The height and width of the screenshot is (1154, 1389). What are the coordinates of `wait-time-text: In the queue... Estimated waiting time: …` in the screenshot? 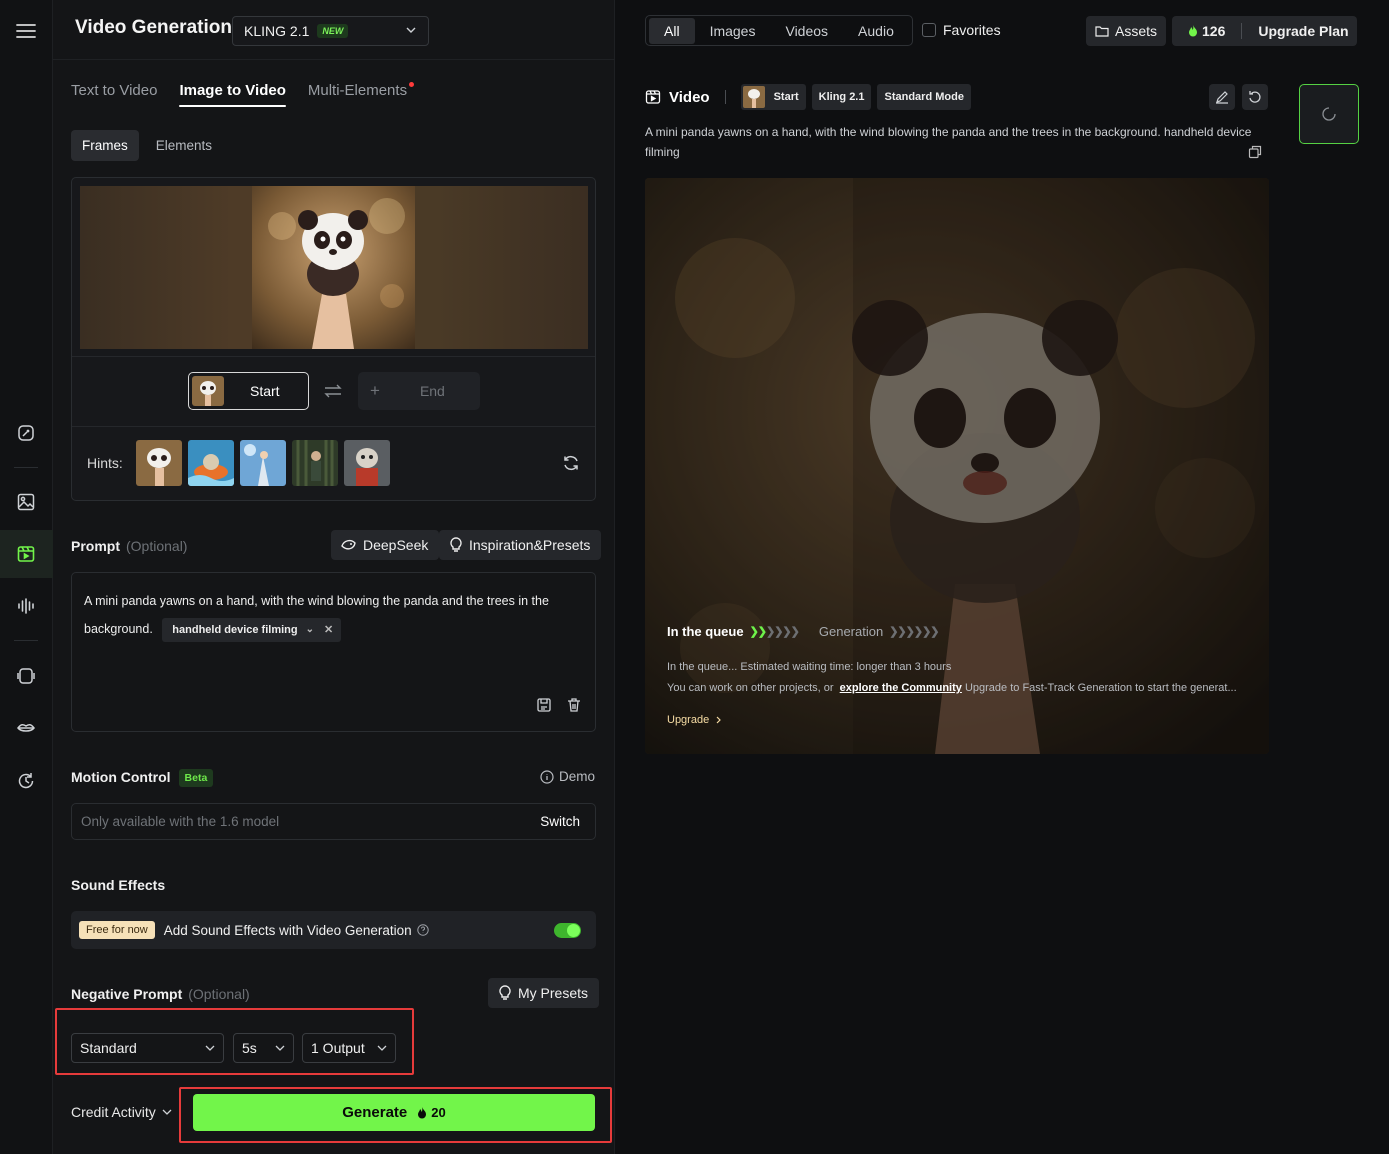 It's located at (809, 667).